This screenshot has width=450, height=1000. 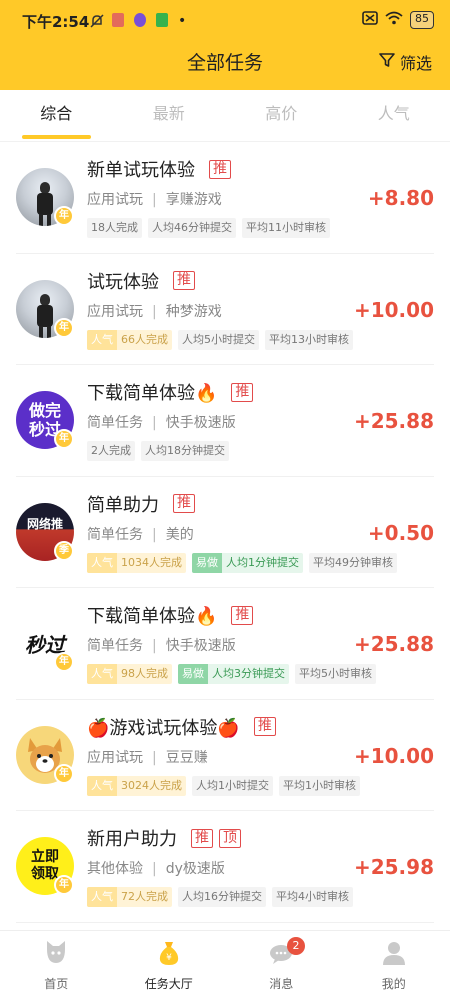 I want to click on popular-chip: 人气 98人完成, so click(x=129, y=674).